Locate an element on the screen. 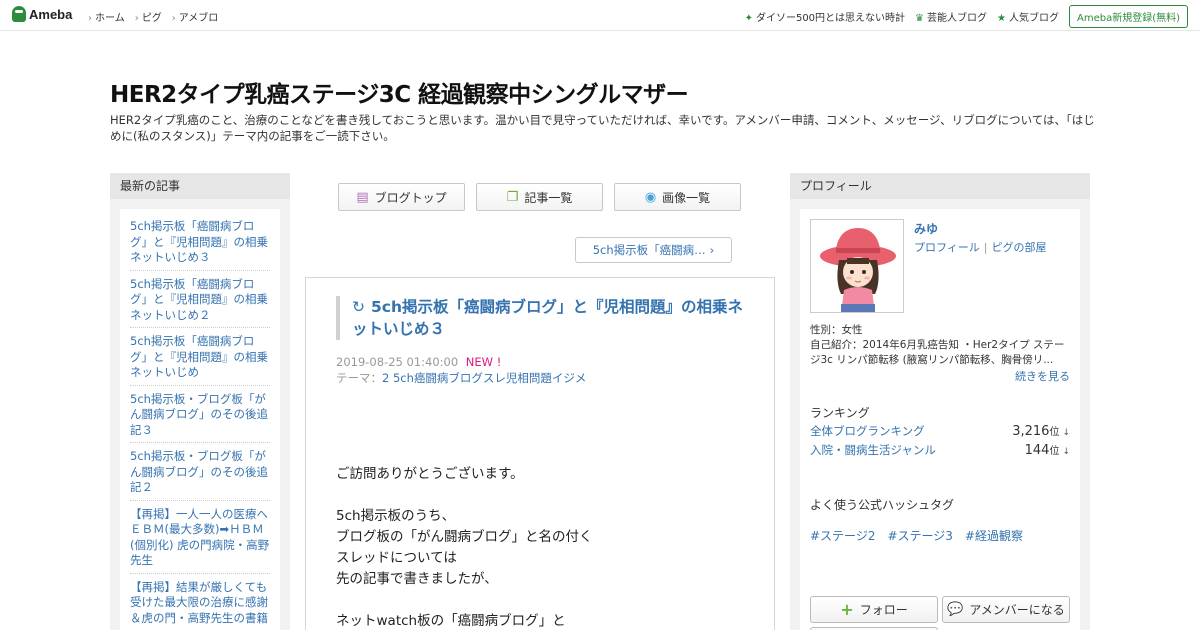  next-article-link: 5ch掲示板「癌闘病… › is located at coordinates (653, 250).